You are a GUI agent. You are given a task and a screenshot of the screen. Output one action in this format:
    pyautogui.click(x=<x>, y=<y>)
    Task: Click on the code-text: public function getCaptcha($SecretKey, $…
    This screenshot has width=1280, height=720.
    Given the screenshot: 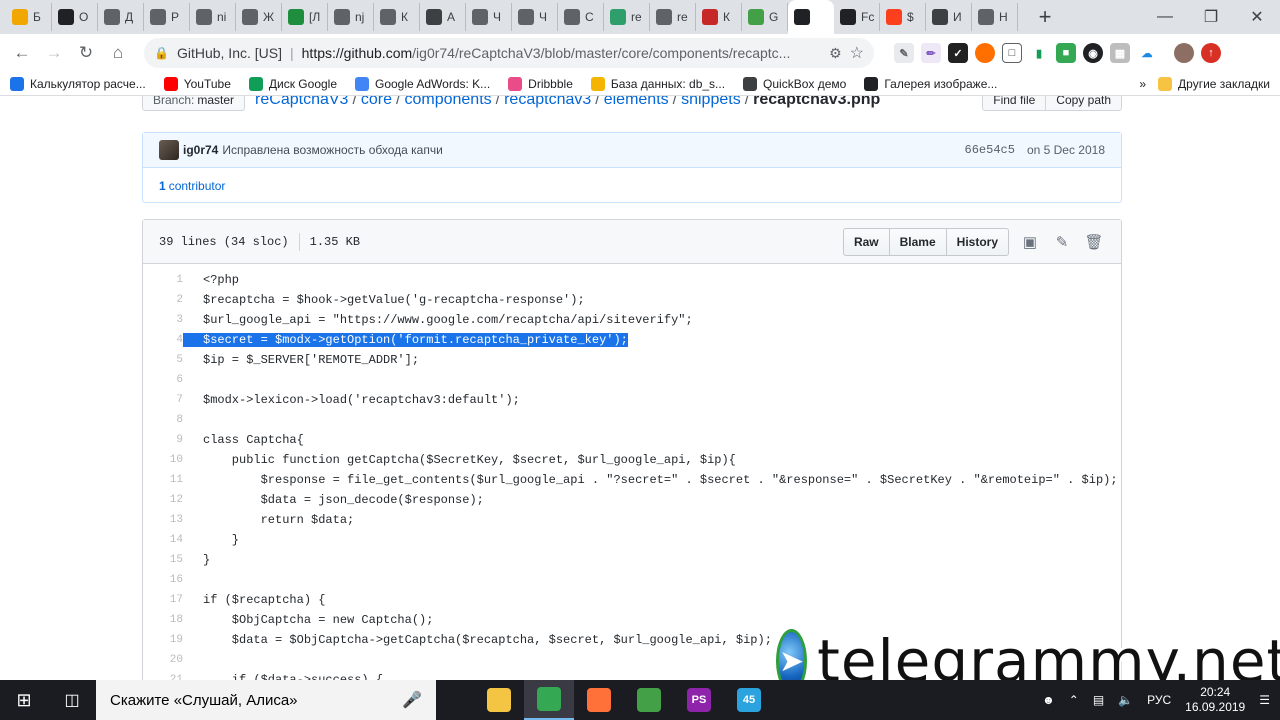 What is the action you would take?
    pyautogui.click(x=459, y=460)
    